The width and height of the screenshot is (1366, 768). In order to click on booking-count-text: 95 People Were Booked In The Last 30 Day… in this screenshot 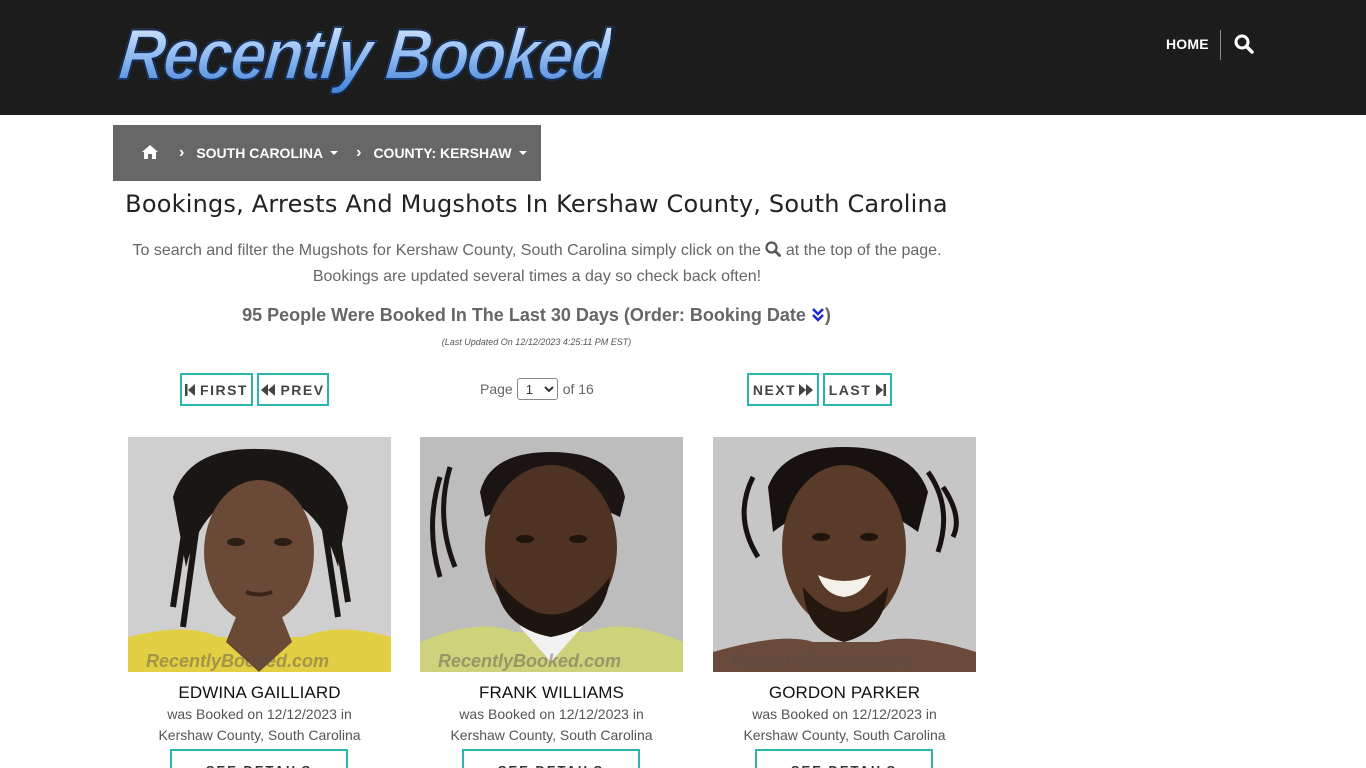, I will do `click(524, 315)`.